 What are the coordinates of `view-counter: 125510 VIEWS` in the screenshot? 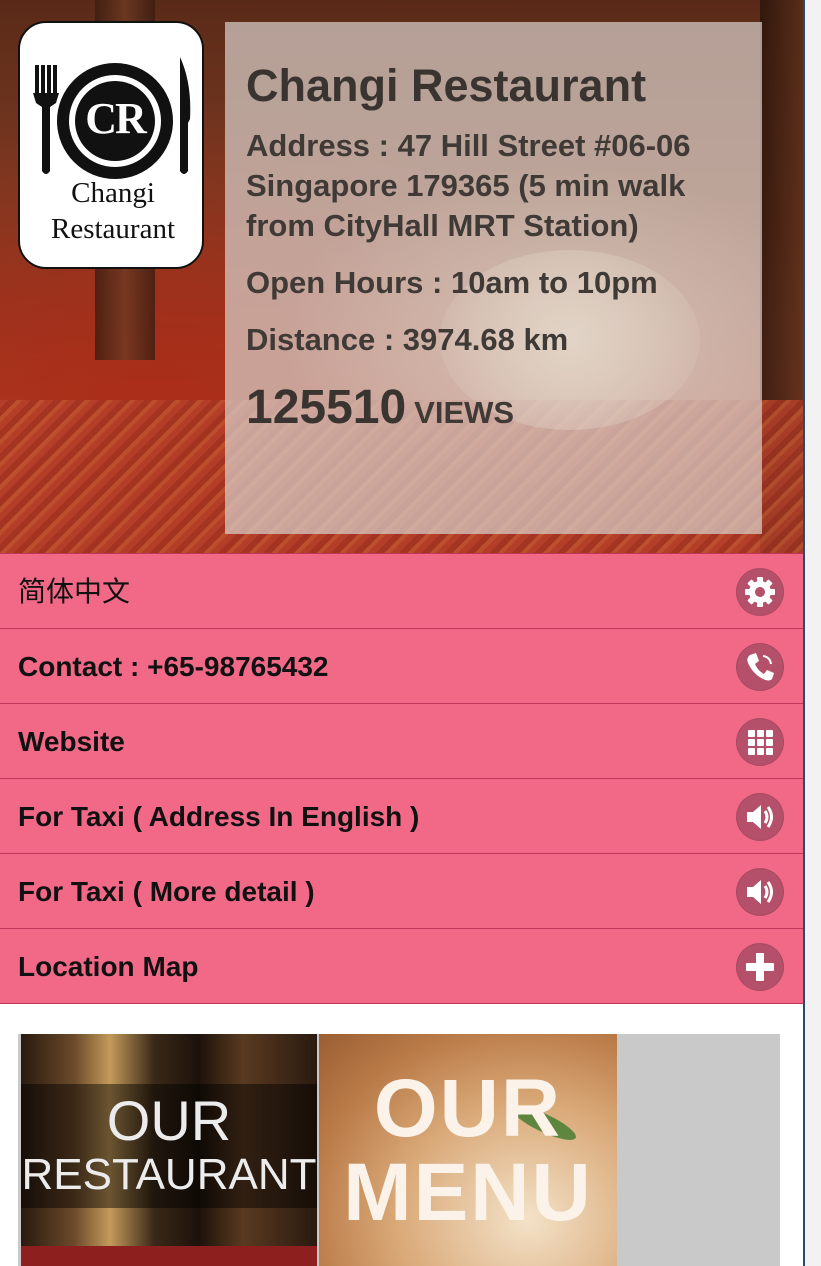 It's located at (493, 407).